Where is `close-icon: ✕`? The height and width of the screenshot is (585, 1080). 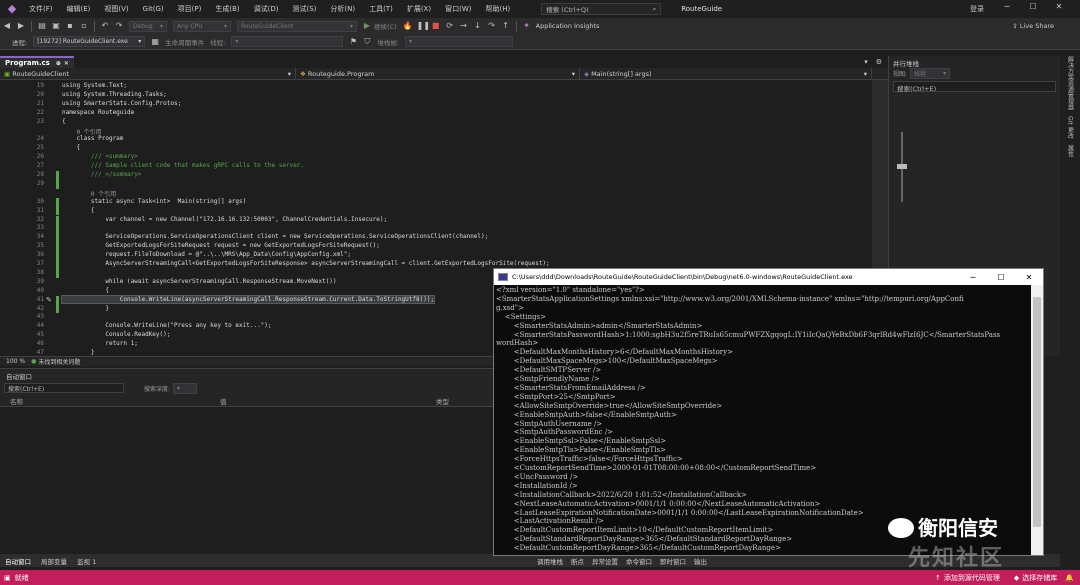
close-icon: ✕ is located at coordinates (1059, 6).